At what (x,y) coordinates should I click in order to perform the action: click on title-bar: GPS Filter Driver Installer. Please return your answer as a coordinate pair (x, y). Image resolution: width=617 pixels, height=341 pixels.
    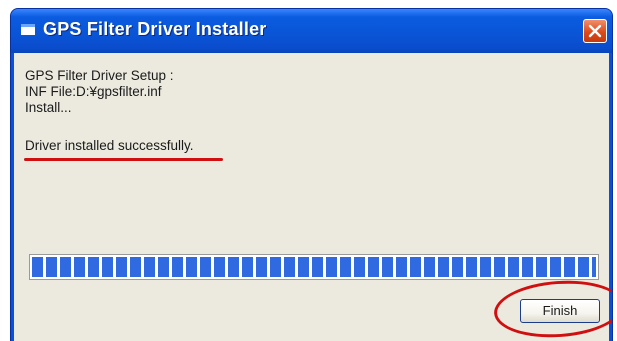
    Looking at the image, I should click on (311, 31).